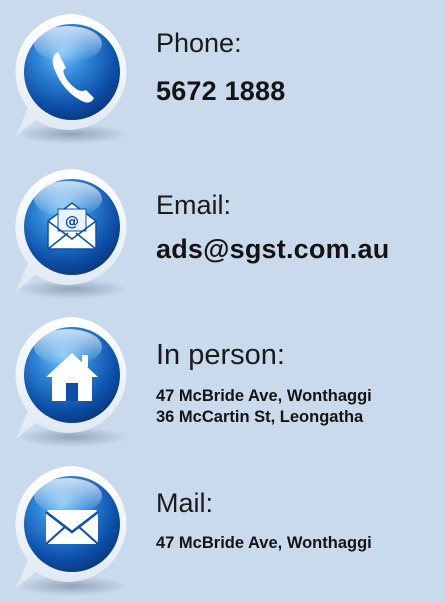  What do you see at coordinates (220, 91) in the screenshot?
I see `phone-number: 5672 1888` at bounding box center [220, 91].